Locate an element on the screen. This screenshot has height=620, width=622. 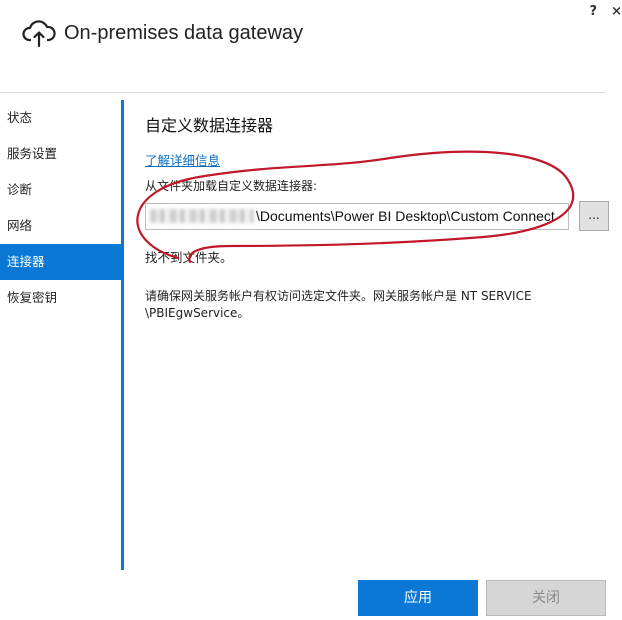
header-divider is located at coordinates (303, 92).